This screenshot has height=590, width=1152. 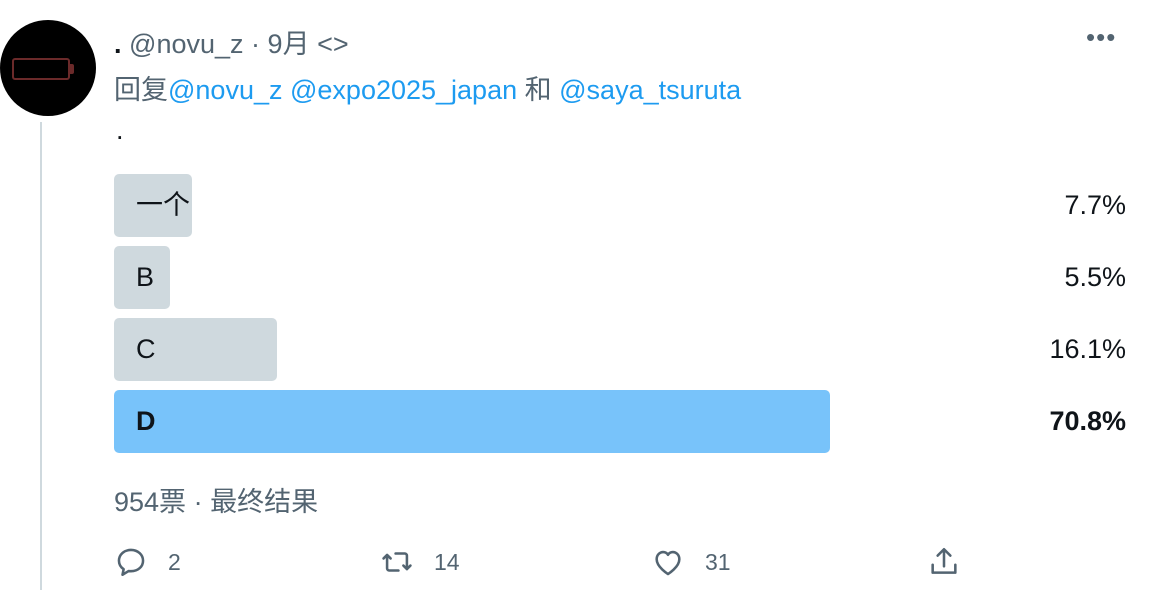 I want to click on poll-votes: 954票, so click(x=150, y=502).